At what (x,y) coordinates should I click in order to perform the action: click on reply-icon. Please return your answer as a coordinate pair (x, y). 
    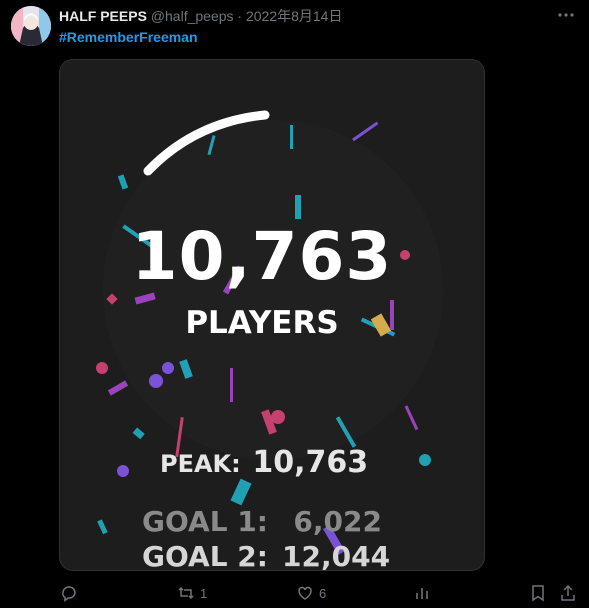
    Looking at the image, I should click on (69, 594).